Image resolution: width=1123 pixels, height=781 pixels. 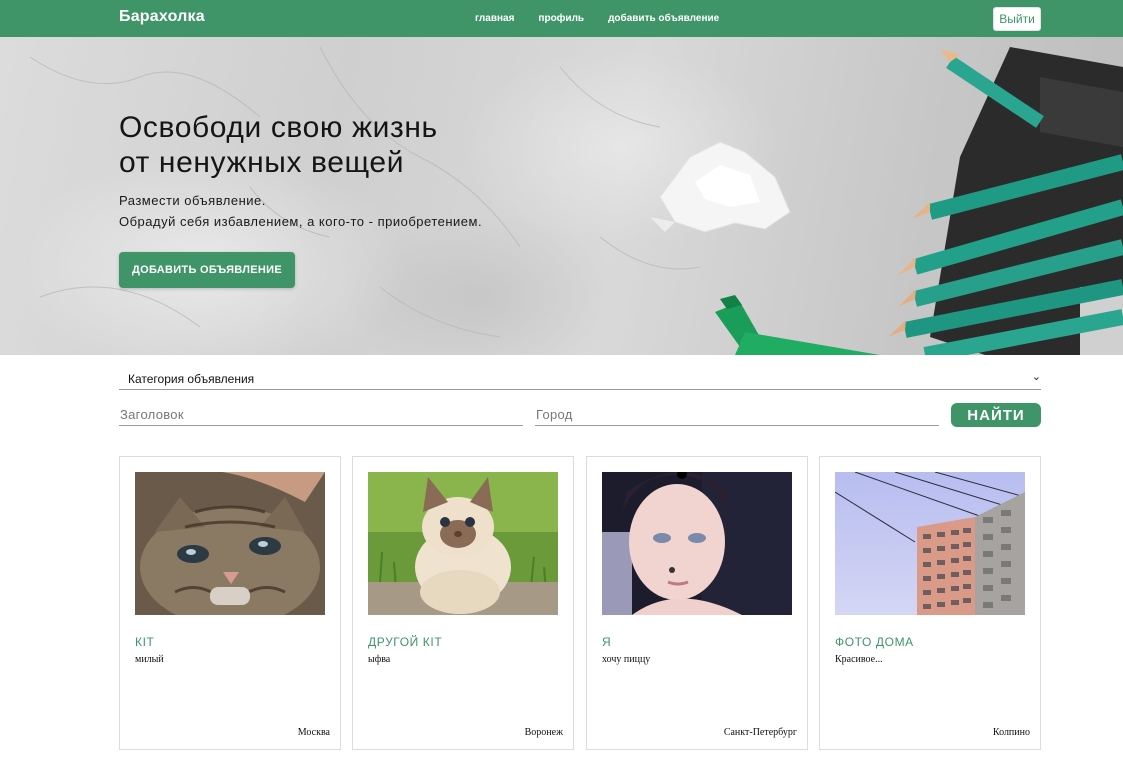 What do you see at coordinates (797, 325) in the screenshot?
I see `green-marker` at bounding box center [797, 325].